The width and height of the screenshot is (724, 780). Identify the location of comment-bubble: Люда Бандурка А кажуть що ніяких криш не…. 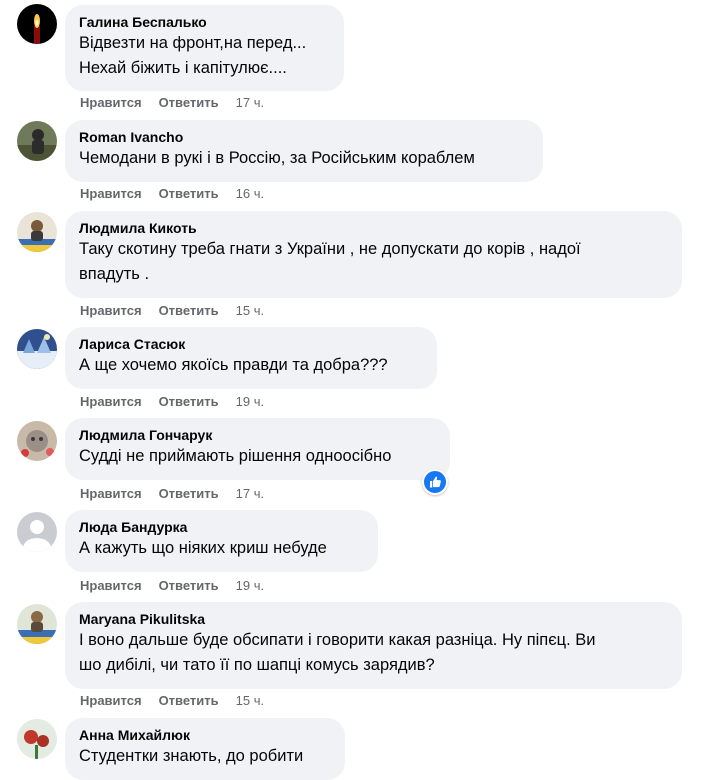
(221, 541).